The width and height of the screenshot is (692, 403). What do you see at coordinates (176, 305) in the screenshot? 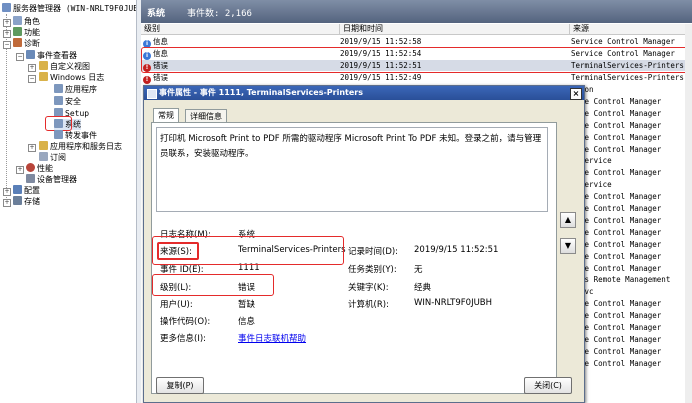
I see `user-label: 用户(U):` at bounding box center [176, 305].